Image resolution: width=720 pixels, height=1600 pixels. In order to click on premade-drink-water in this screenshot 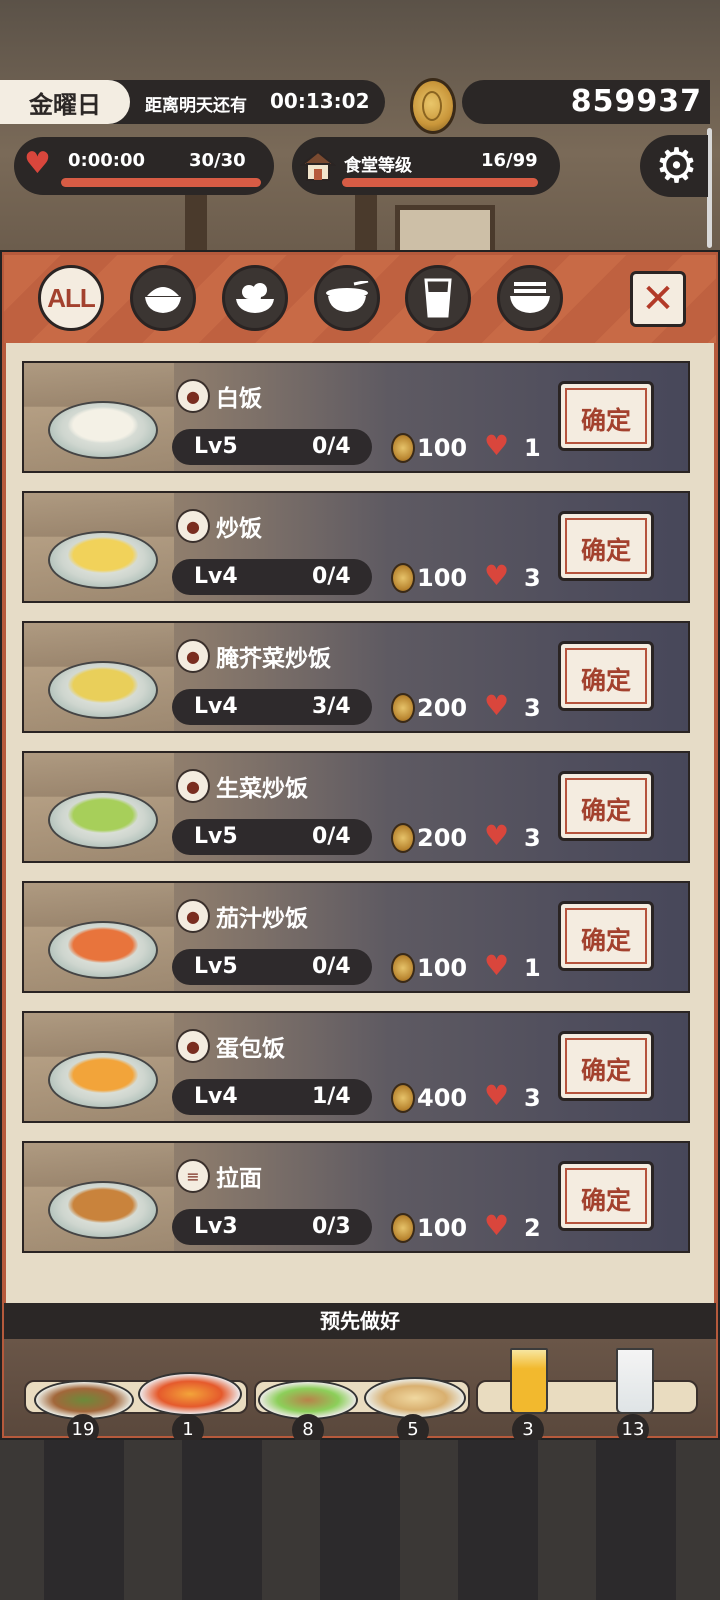, I will do `click(635, 1381)`.